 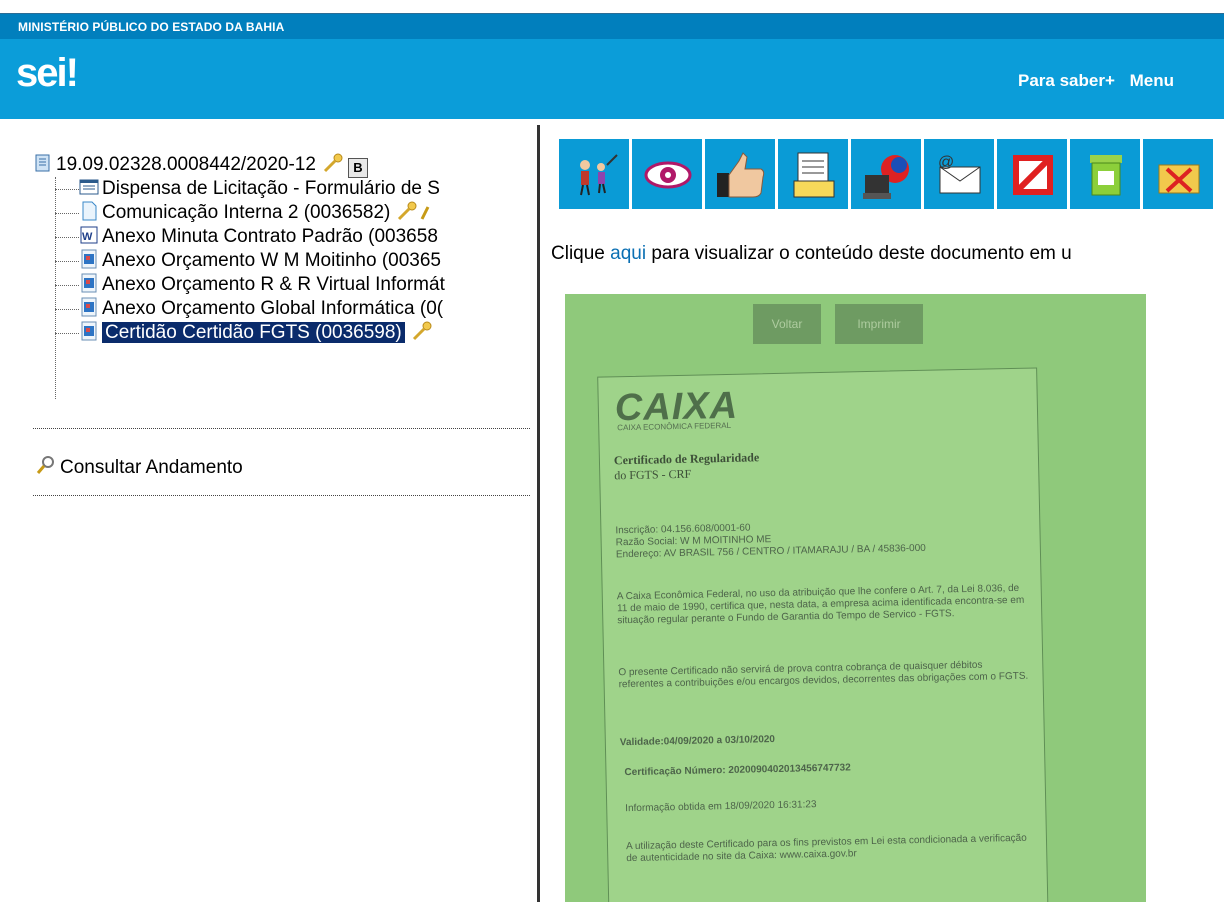 What do you see at coordinates (787, 324) in the screenshot?
I see `voltar-button: Voltar` at bounding box center [787, 324].